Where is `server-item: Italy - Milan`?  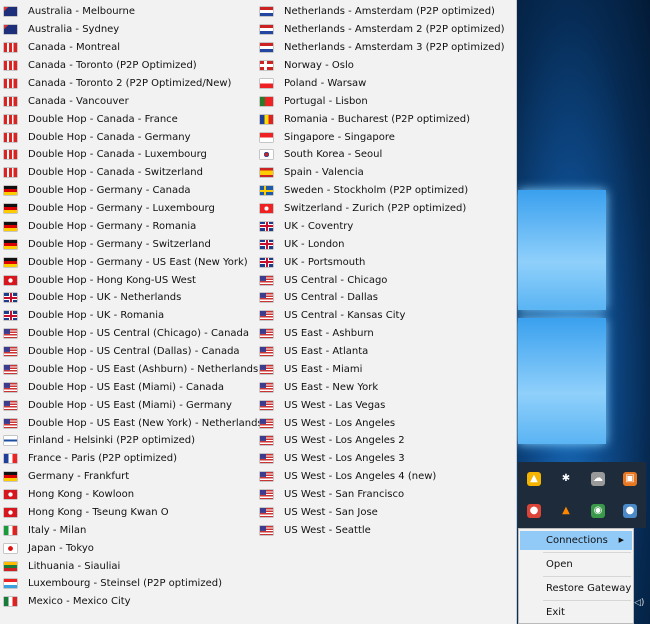
server-item: Italy - Milan is located at coordinates (133, 530).